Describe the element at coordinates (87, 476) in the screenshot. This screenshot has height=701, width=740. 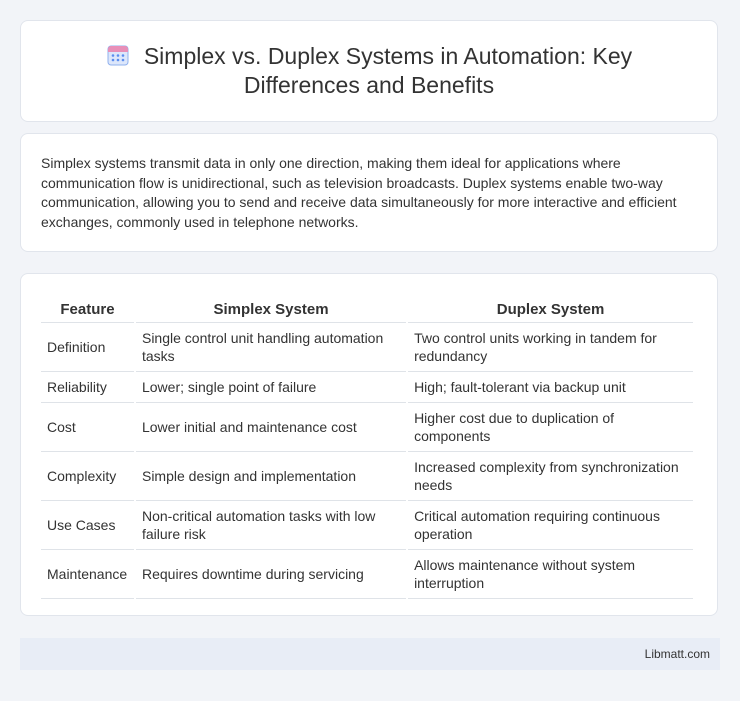
I see `feature-cell: Complexity` at that location.